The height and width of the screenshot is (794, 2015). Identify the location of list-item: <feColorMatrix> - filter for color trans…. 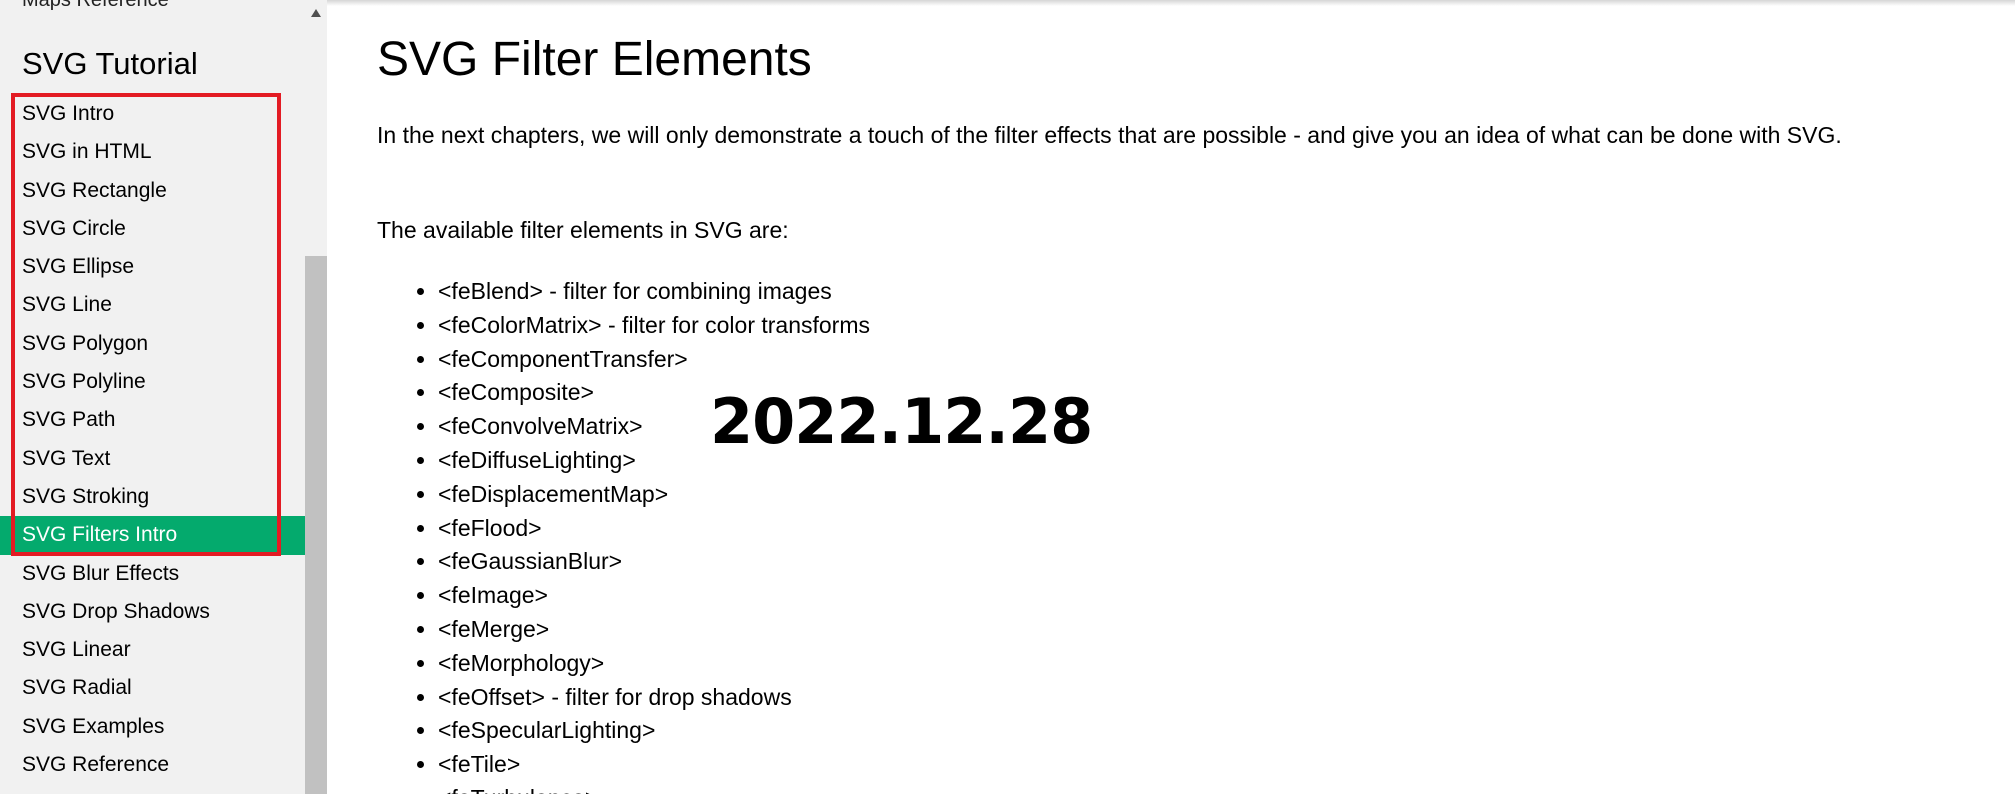
(654, 326).